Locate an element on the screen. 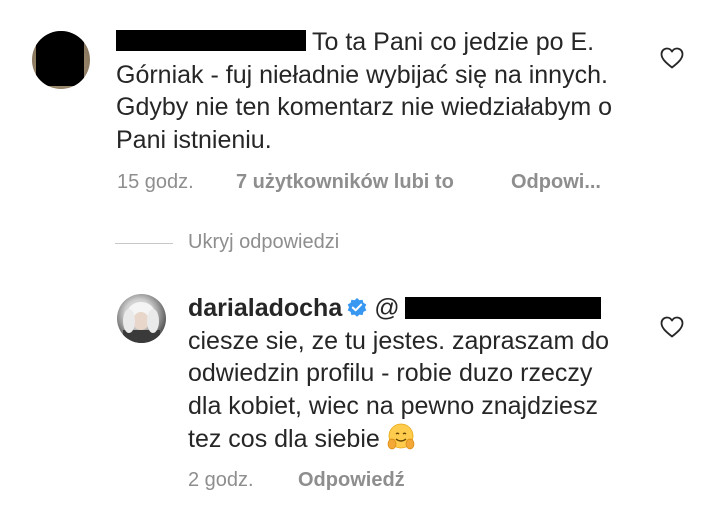  hide-replies-divider is located at coordinates (144, 243).